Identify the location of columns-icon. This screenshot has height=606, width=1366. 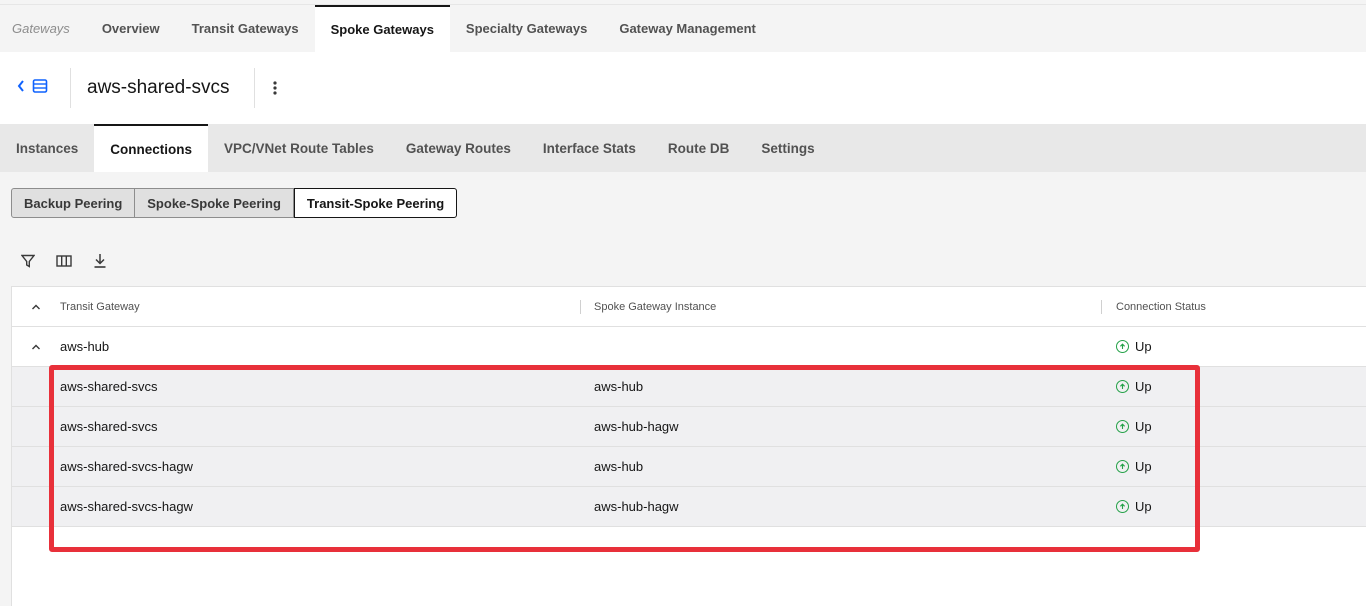
(64, 261).